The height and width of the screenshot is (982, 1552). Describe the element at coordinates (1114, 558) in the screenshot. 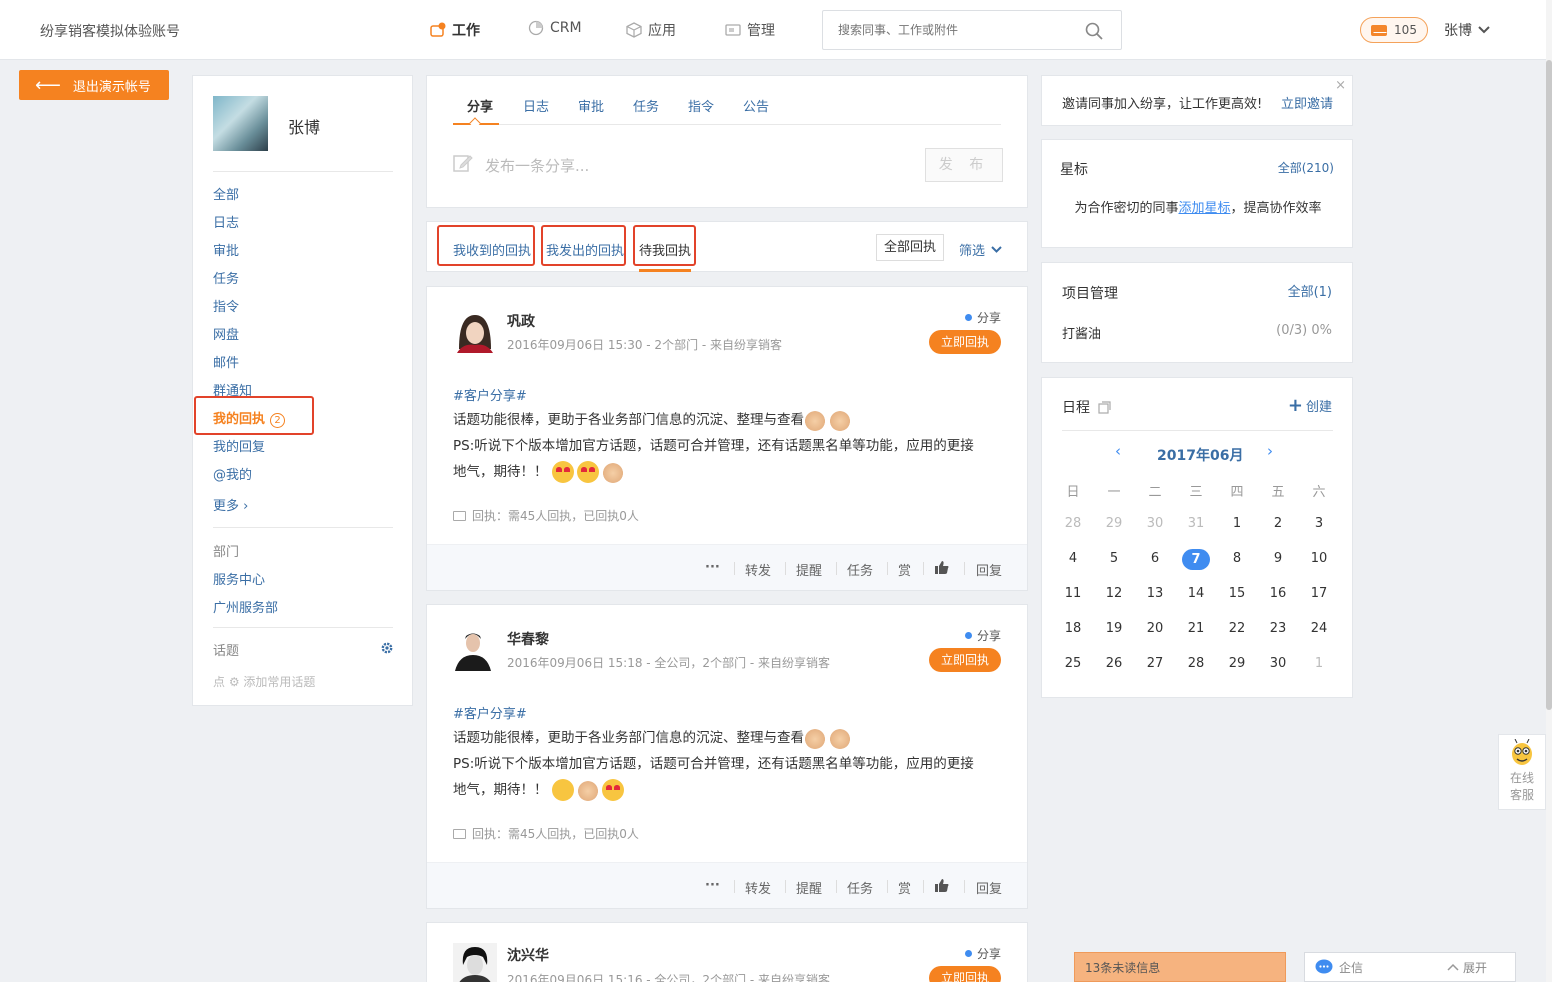

I see `calendar-day: 5` at that location.